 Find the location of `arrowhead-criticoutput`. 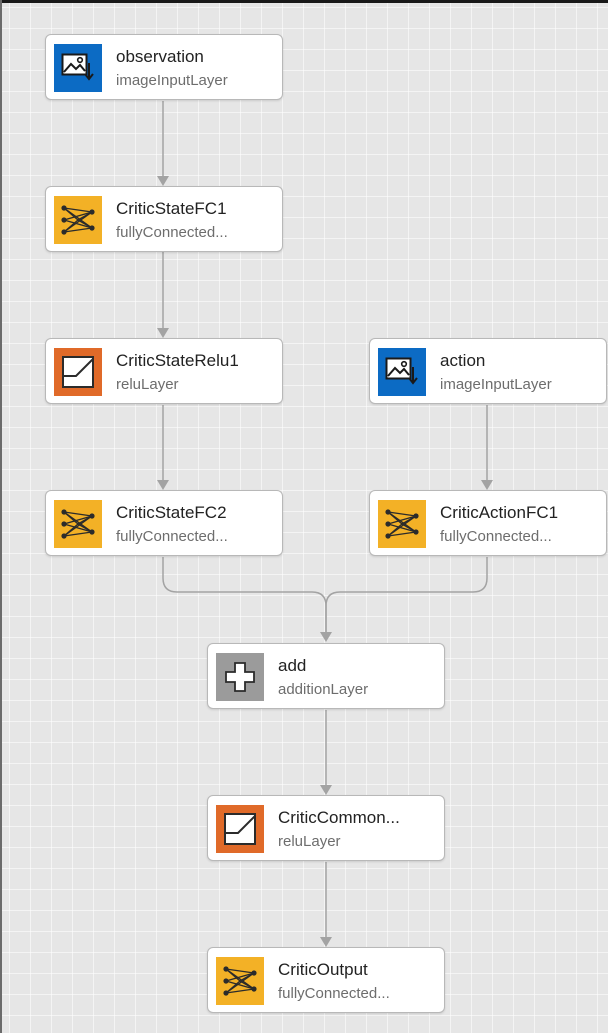

arrowhead-criticoutput is located at coordinates (326, 942).